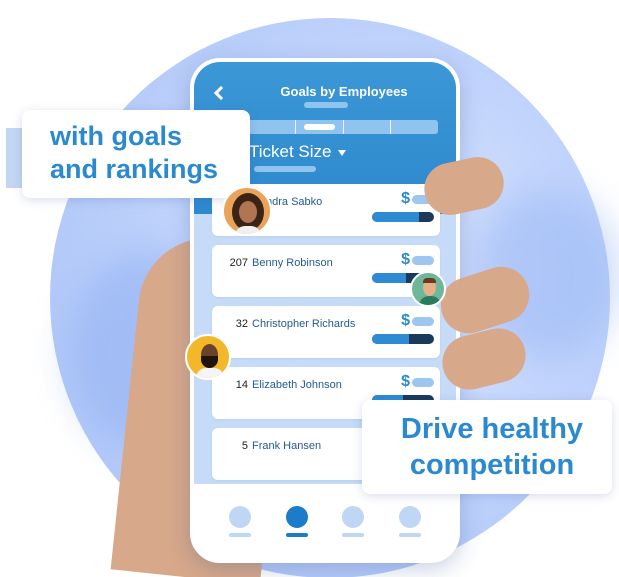 The width and height of the screenshot is (619, 577). I want to click on title-placeholder, so click(326, 105).